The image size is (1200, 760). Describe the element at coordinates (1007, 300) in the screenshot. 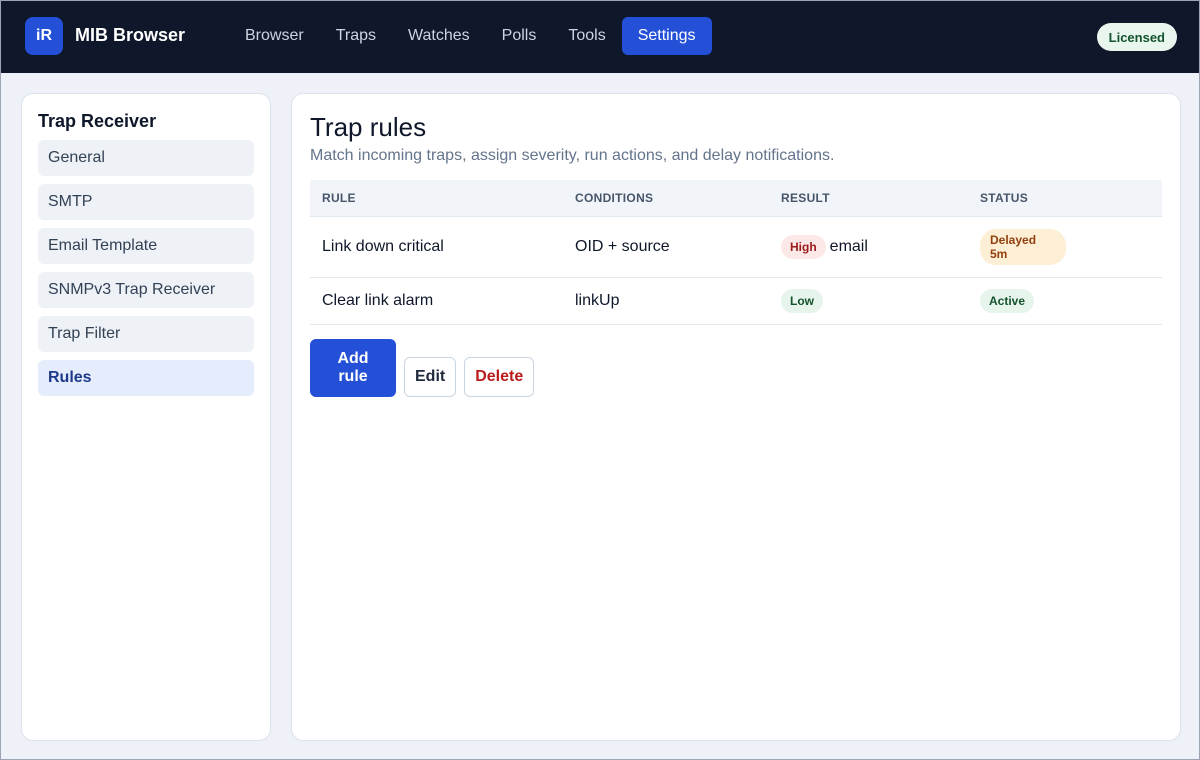

I see `status-badge: Active` at that location.